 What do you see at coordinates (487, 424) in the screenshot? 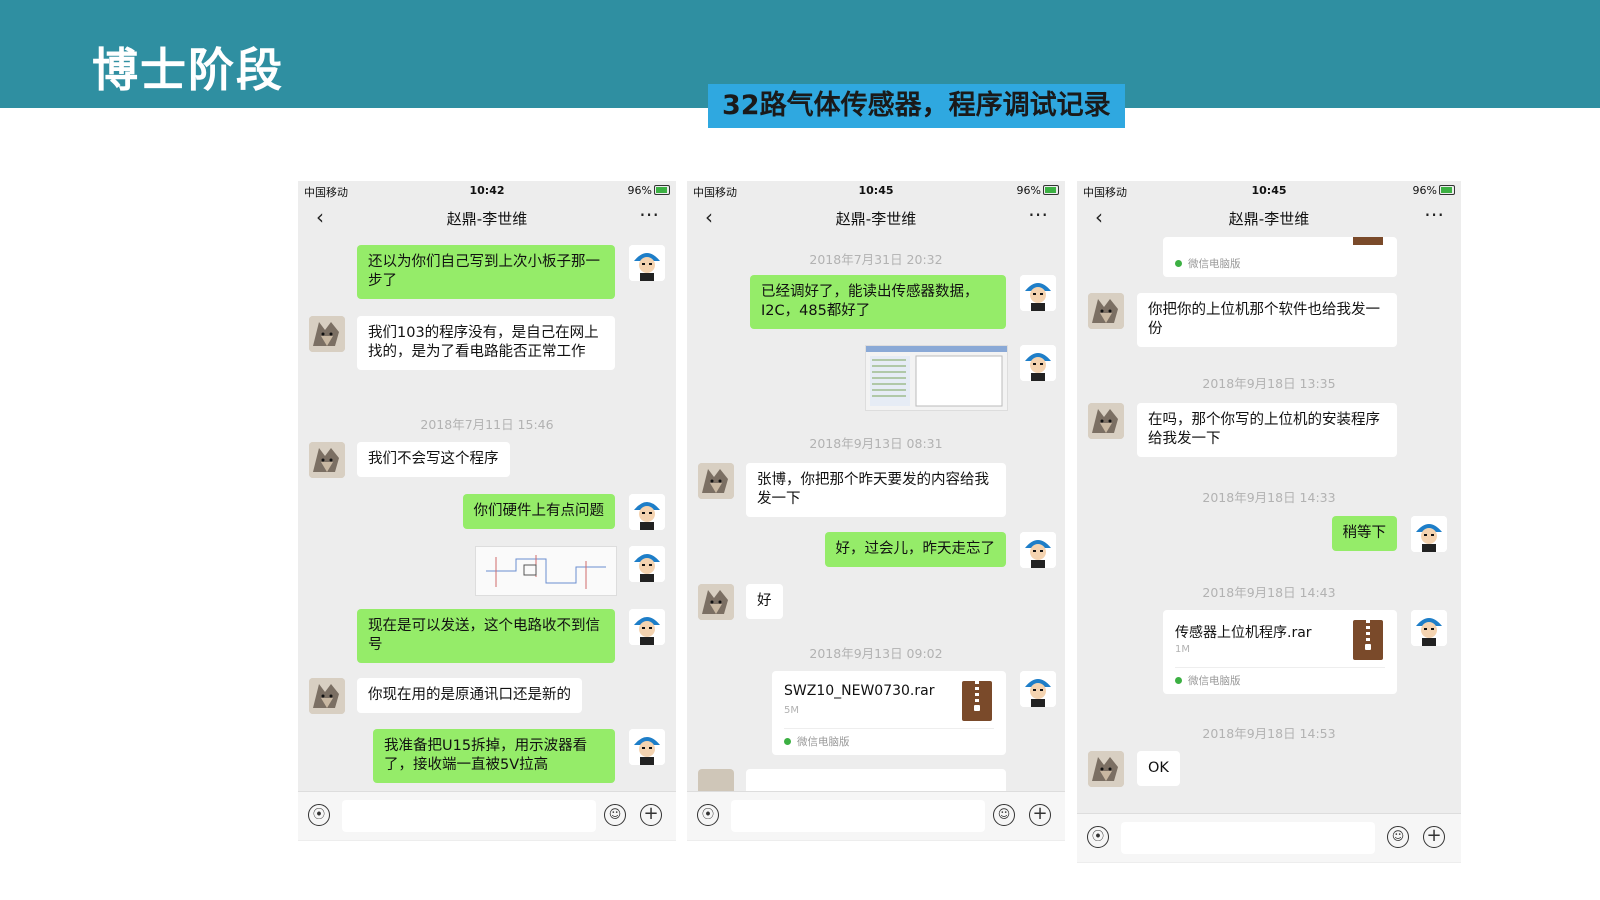
I see `timestamp: 2018年7月11日 15:46` at bounding box center [487, 424].